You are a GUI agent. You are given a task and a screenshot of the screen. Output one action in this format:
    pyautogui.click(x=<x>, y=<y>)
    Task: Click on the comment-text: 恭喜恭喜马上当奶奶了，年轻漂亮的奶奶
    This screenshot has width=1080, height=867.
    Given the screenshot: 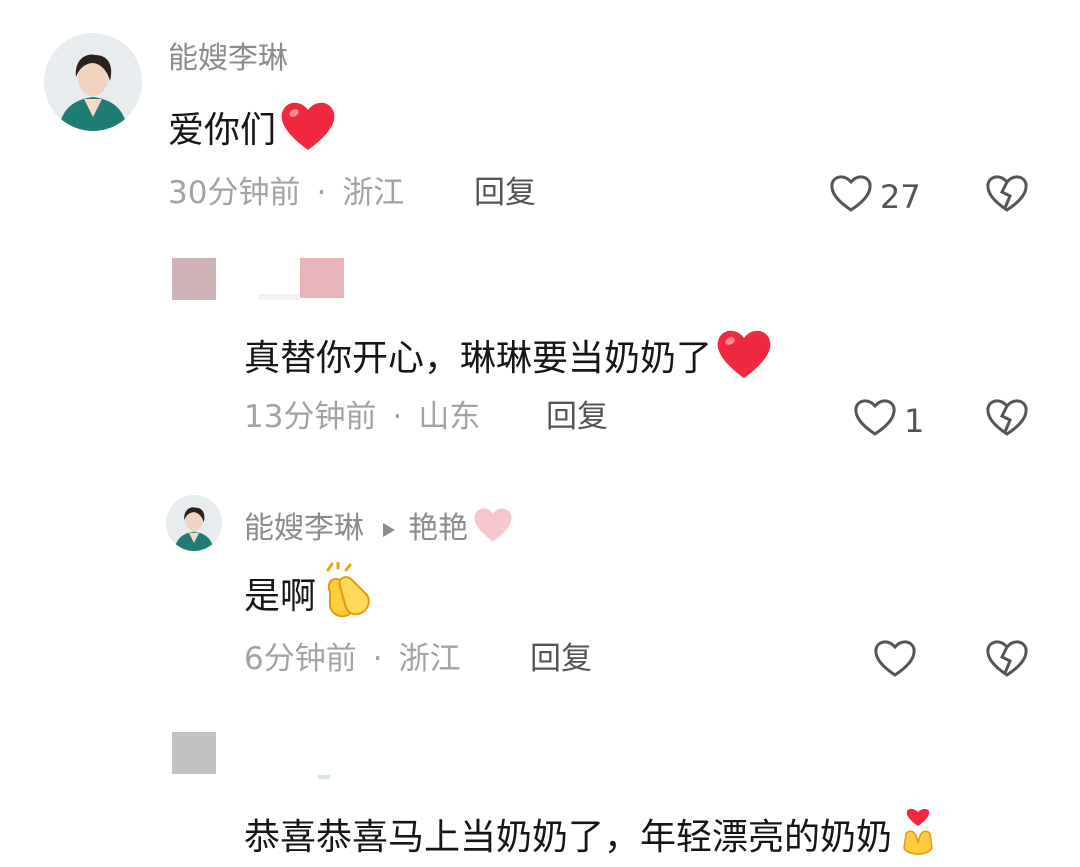 What is the action you would take?
    pyautogui.click(x=591, y=837)
    